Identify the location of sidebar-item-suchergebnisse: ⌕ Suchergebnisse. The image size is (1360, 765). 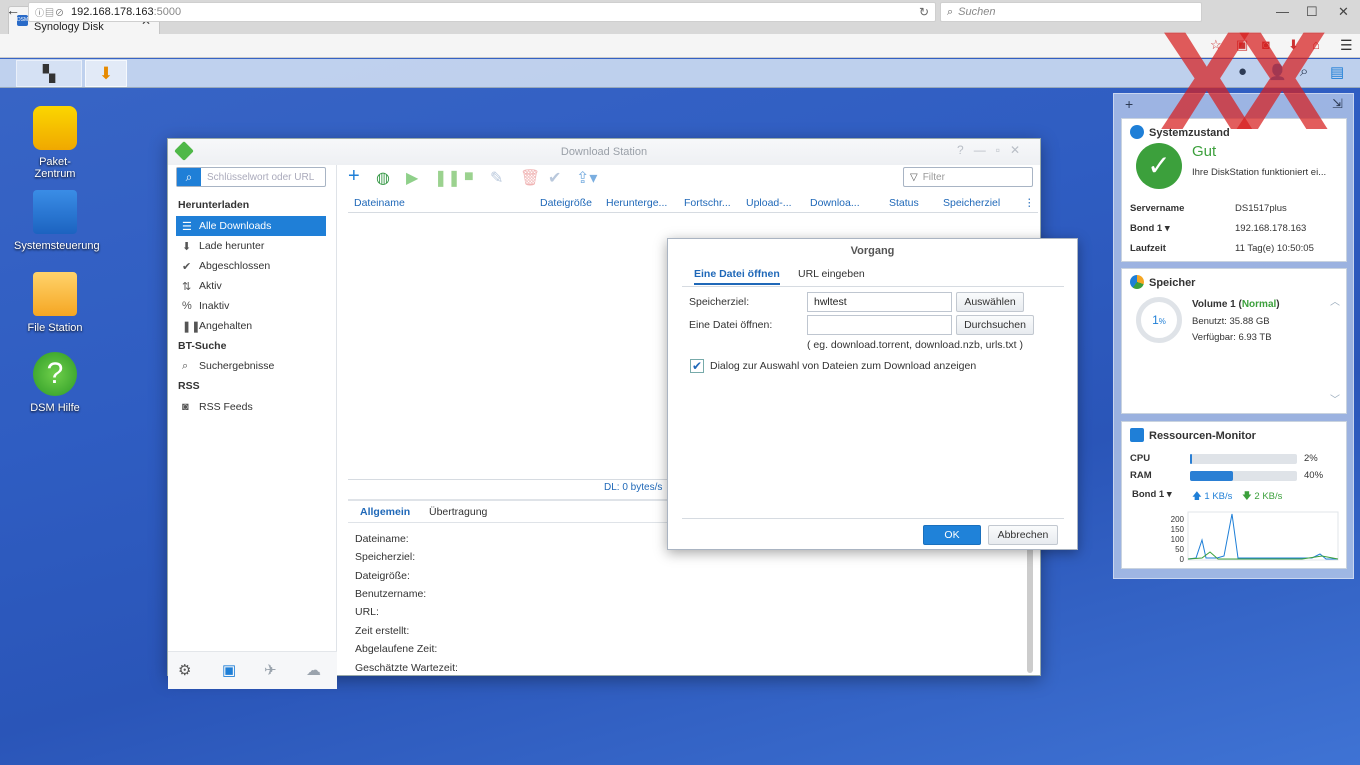
(251, 366).